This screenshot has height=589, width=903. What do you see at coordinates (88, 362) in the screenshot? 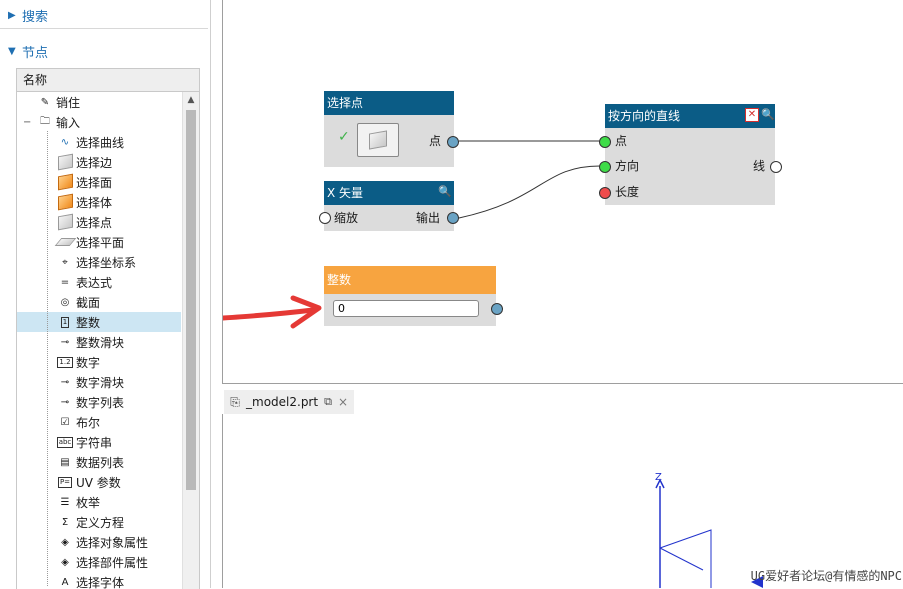
I see `tree-item-label: 数字` at bounding box center [88, 362].